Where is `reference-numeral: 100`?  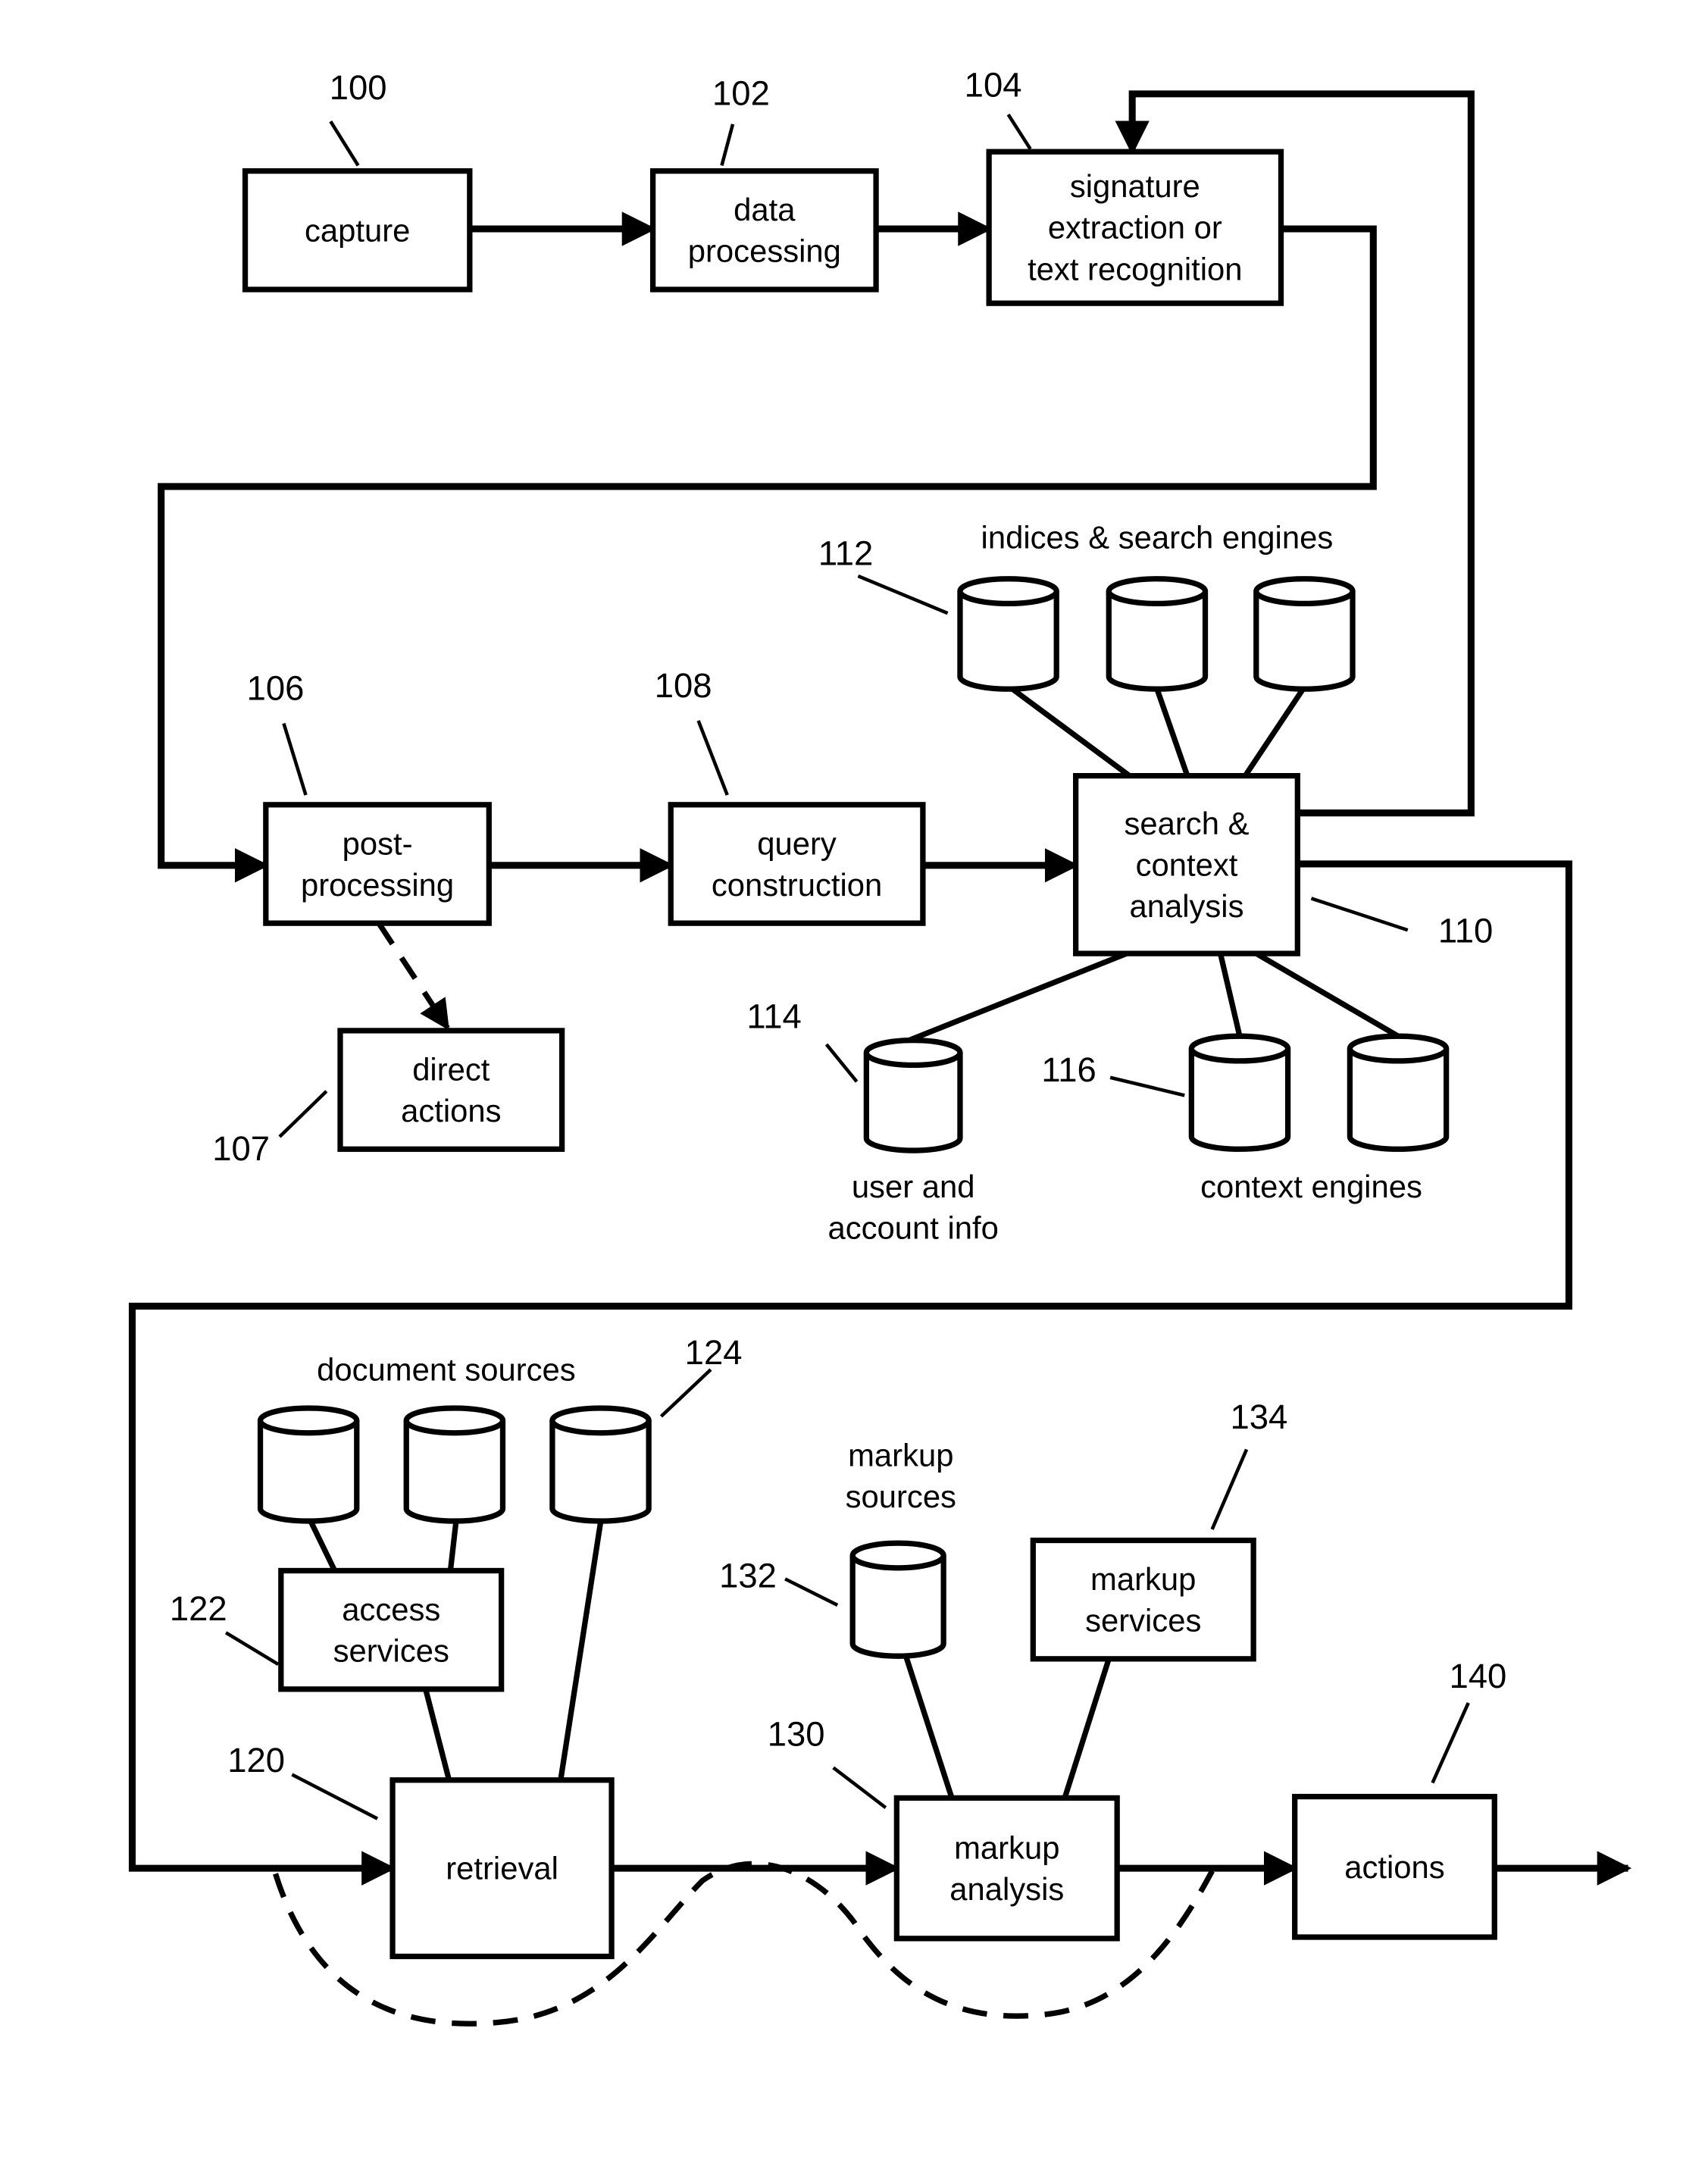
reference-numeral: 100 is located at coordinates (358, 87).